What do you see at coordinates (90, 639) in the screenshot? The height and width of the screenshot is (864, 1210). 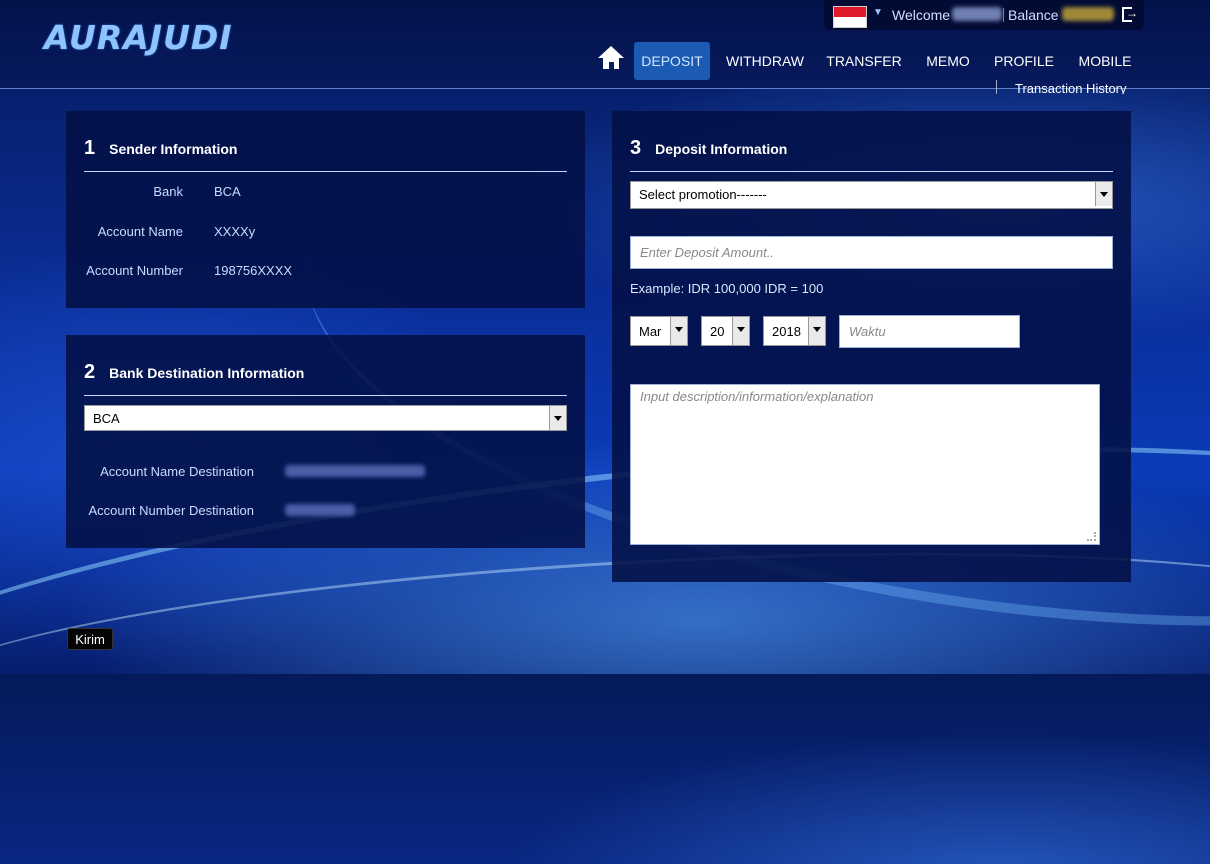 I see `submit-button: Kirim` at bounding box center [90, 639].